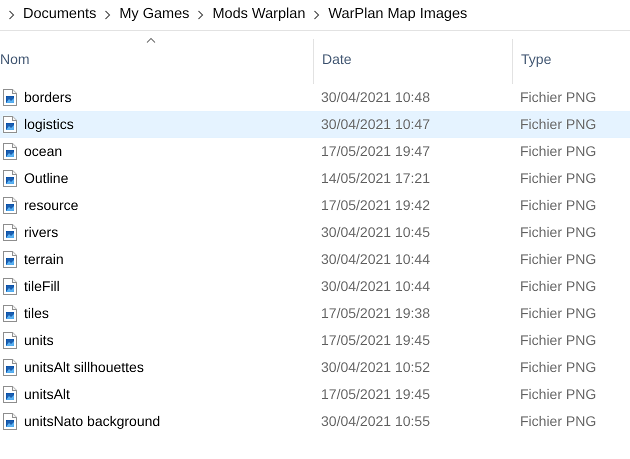 This screenshot has width=630, height=459. I want to click on file-name: unitsAlt, so click(47, 394).